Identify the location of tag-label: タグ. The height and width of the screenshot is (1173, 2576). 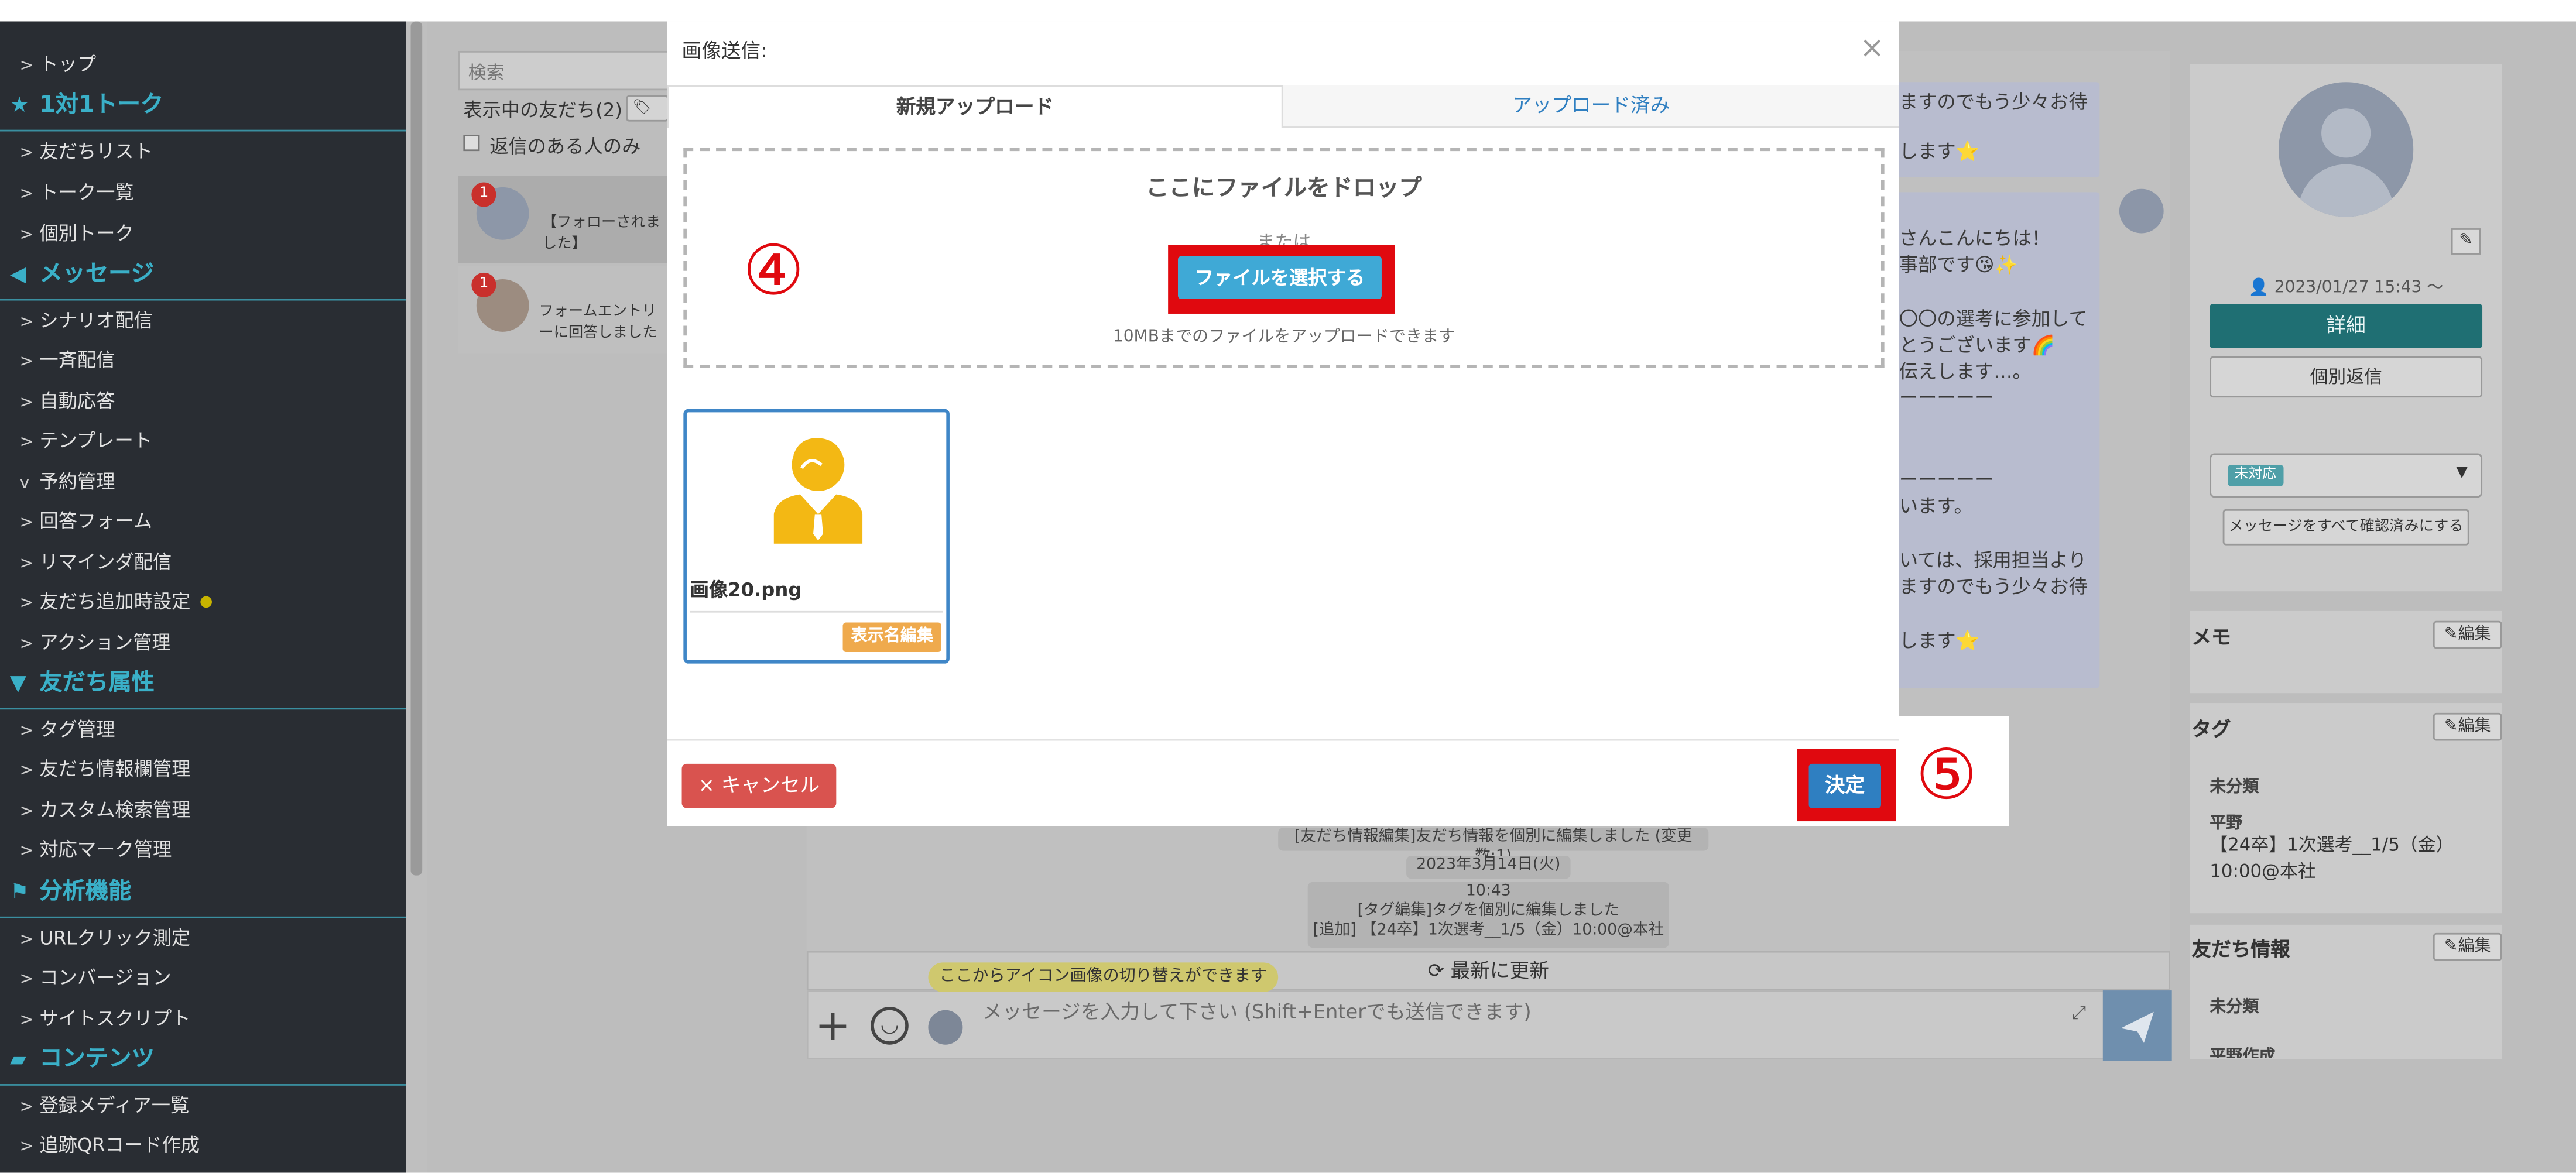
(2211, 729).